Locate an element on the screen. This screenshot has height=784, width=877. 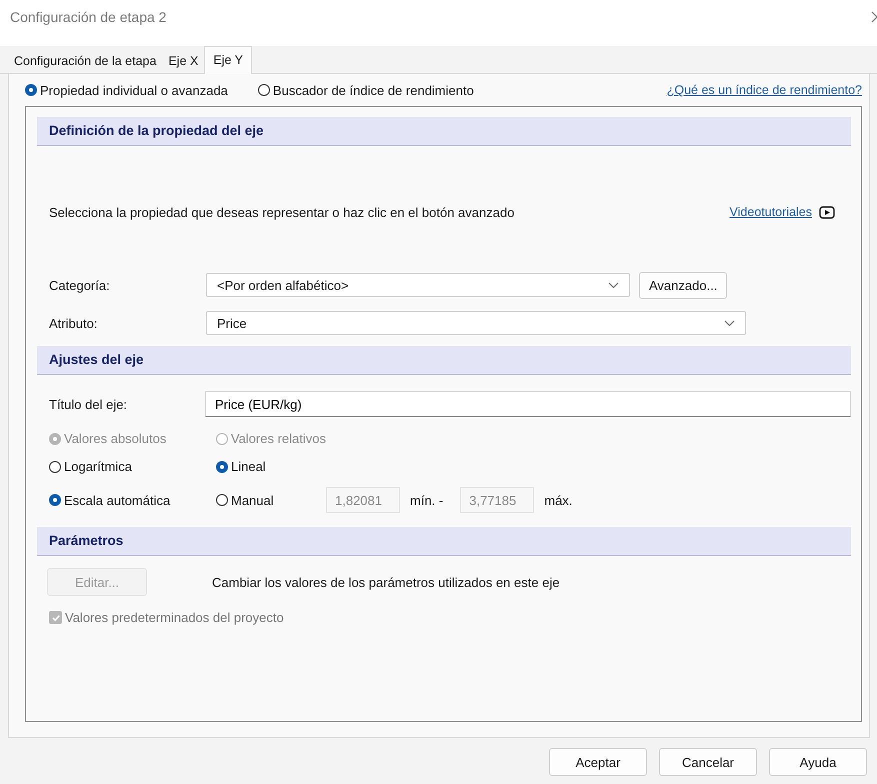
field-label: Título del eje: is located at coordinates (88, 404).